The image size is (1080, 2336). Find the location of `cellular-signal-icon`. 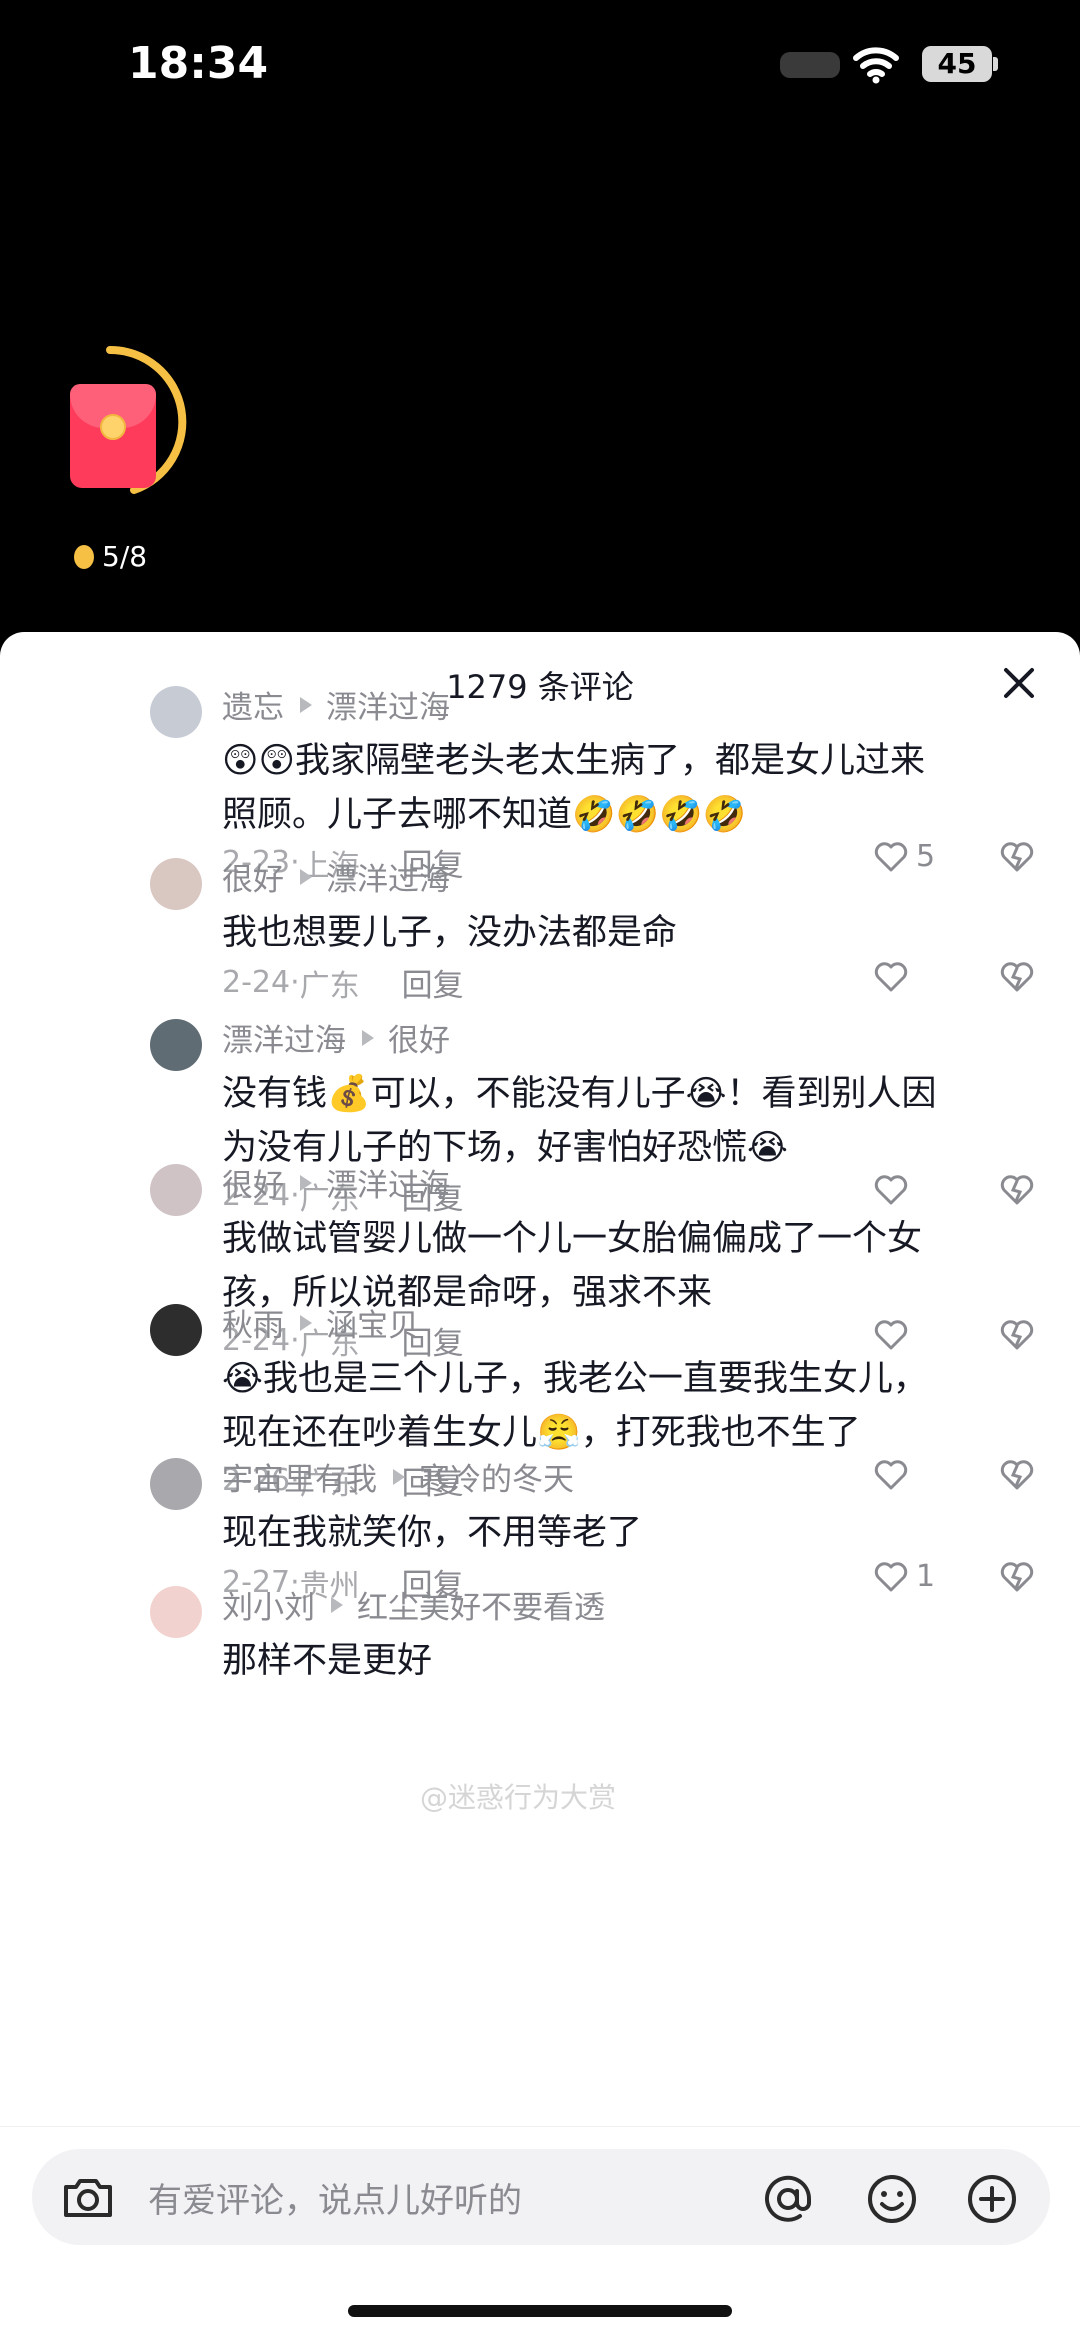

cellular-signal-icon is located at coordinates (810, 65).